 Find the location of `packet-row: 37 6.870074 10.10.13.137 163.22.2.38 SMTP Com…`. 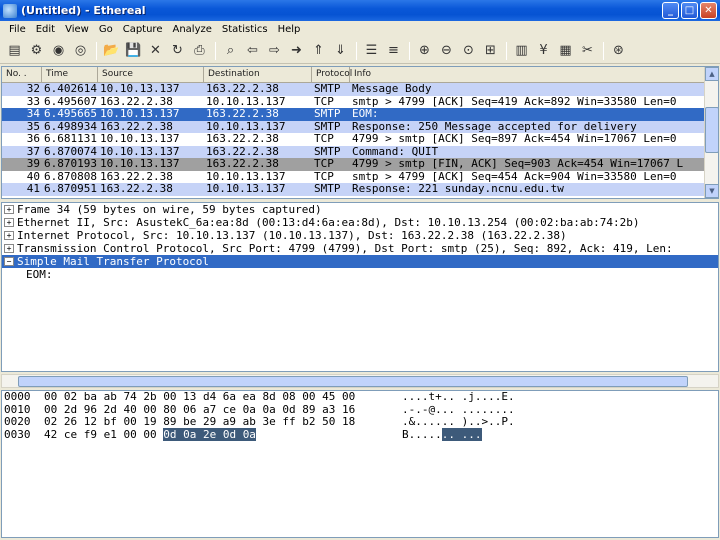

packet-row: 37 6.870074 10.10.13.137 163.22.2.38 SMTP Com… is located at coordinates (360, 151).